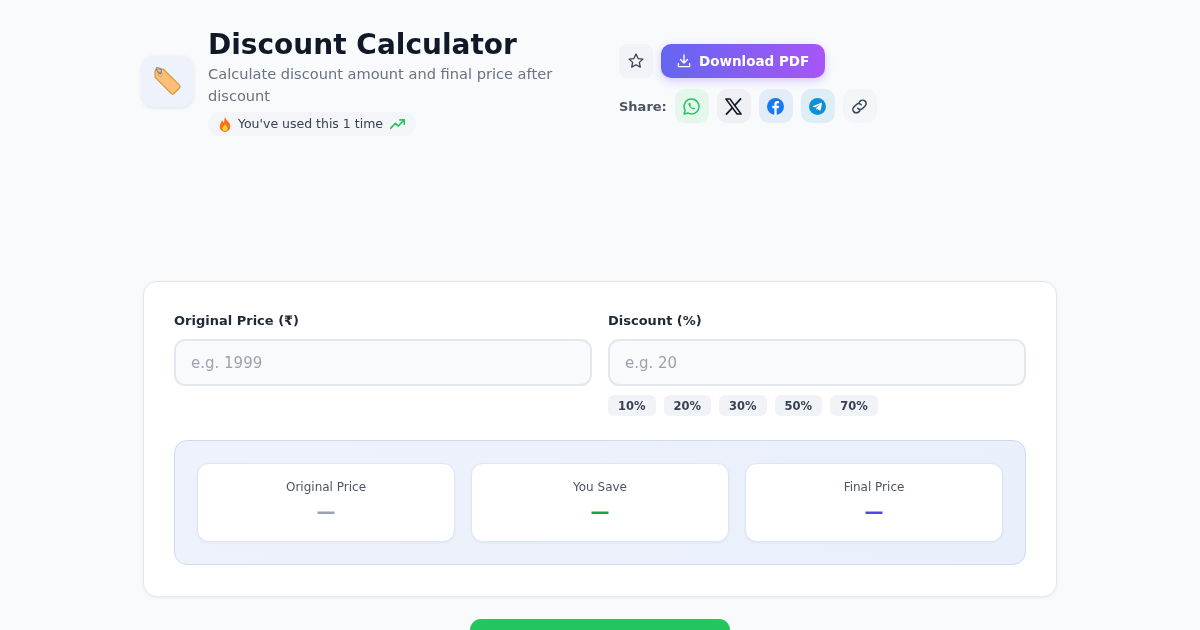 The image size is (1200, 630). What do you see at coordinates (692, 106) in the screenshot?
I see `chat-bubble-phone-icon` at bounding box center [692, 106].